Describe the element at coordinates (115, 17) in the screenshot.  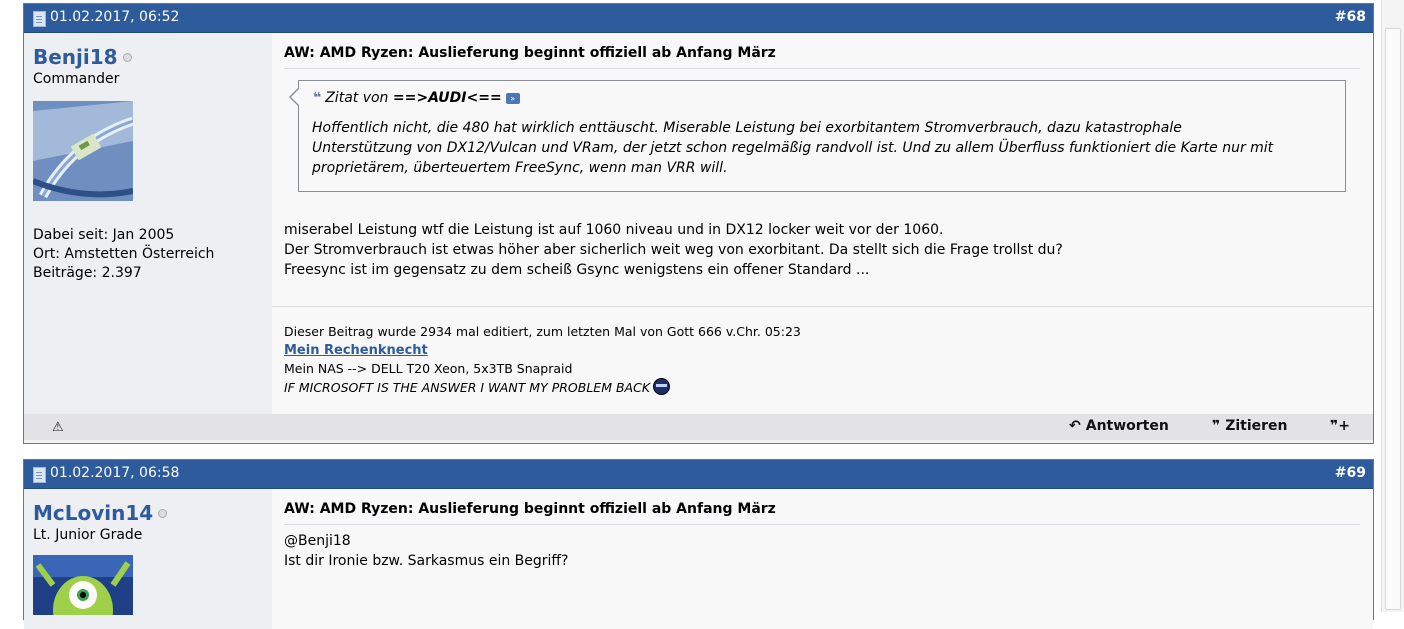
I see `post-date: 01.02.2017, 06:52` at that location.